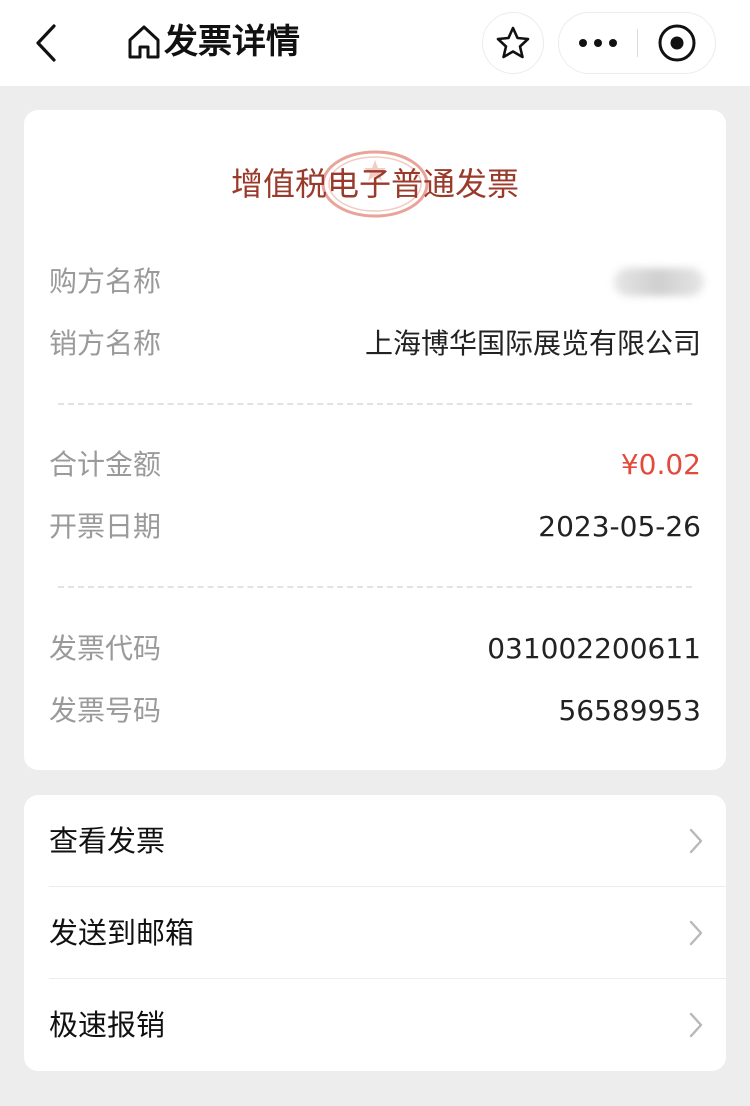 The image size is (750, 1106). What do you see at coordinates (375, 282) in the screenshot?
I see `buyer-row: 购方名称` at bounding box center [375, 282].